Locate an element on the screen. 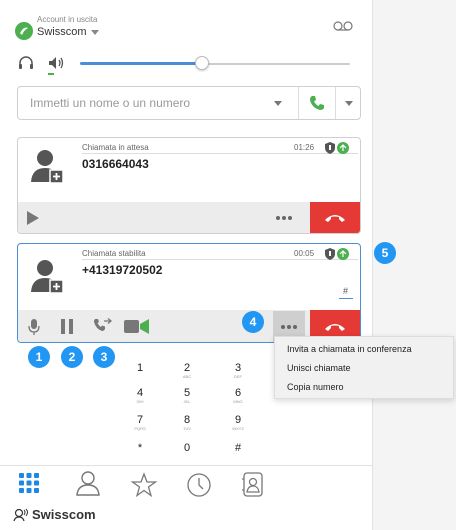 The width and height of the screenshot is (456, 530). annotation-badge-3: 3 is located at coordinates (104, 357).